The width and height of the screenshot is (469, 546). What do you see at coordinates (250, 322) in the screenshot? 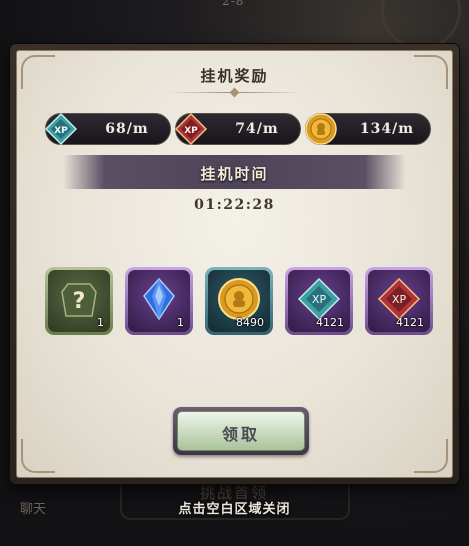
I see `item-count: 8490` at bounding box center [250, 322].